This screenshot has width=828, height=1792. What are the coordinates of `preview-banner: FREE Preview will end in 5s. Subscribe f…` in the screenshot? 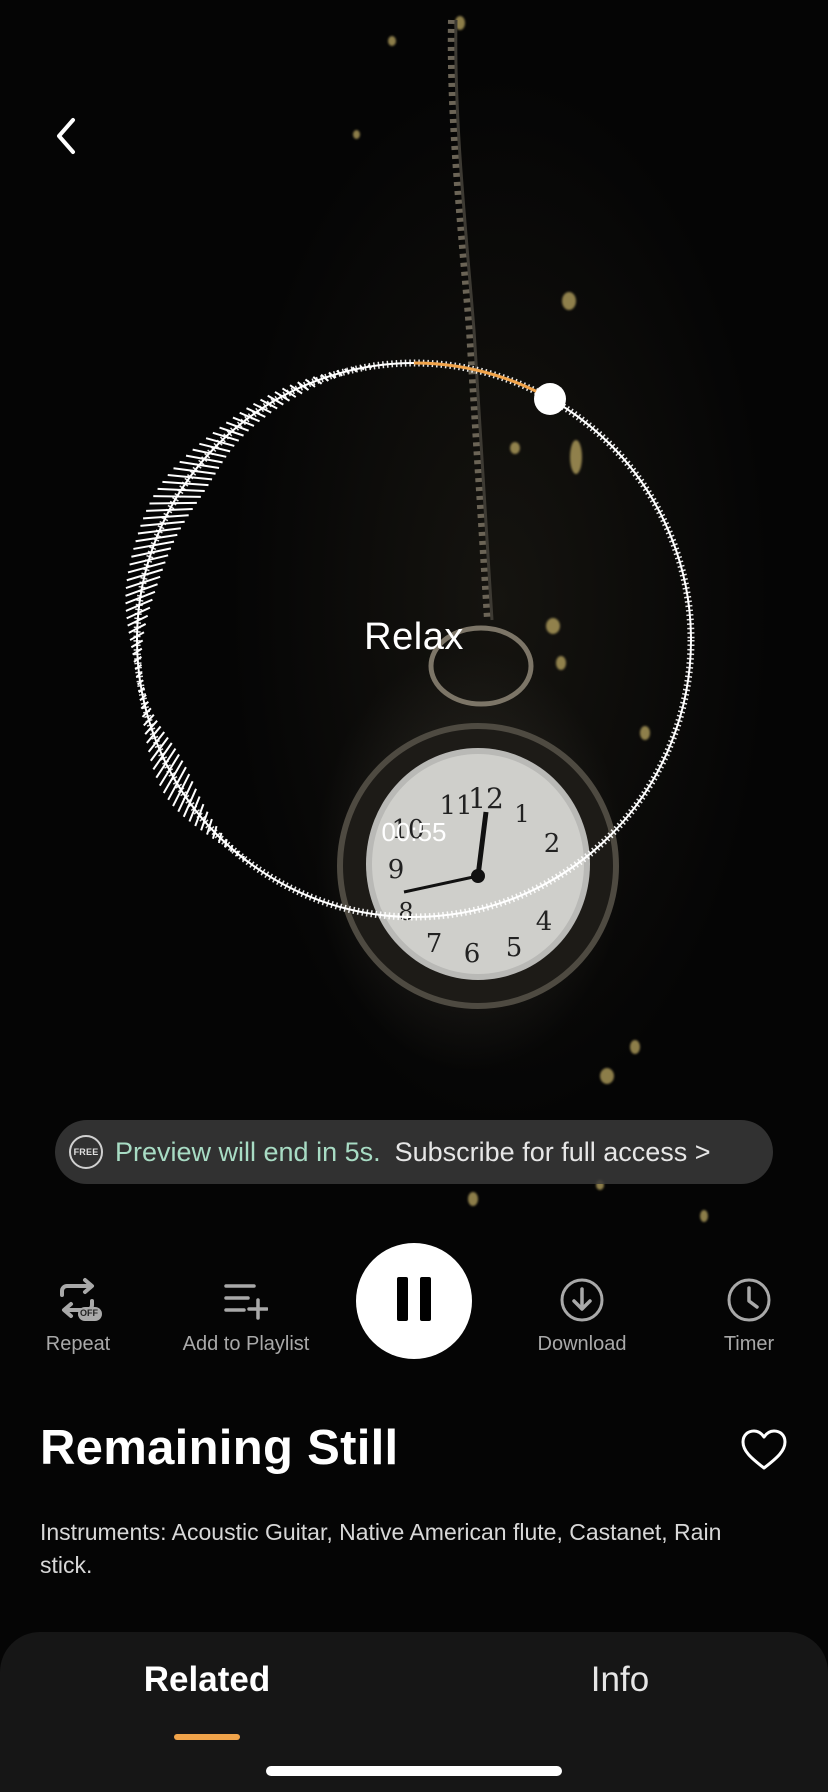 It's located at (414, 1152).